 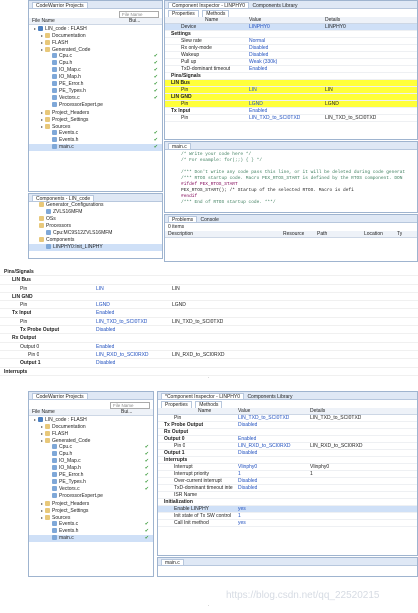 What do you see at coordinates (95, 240) in the screenshot?
I see `component-tree-item: Components` at bounding box center [95, 240].